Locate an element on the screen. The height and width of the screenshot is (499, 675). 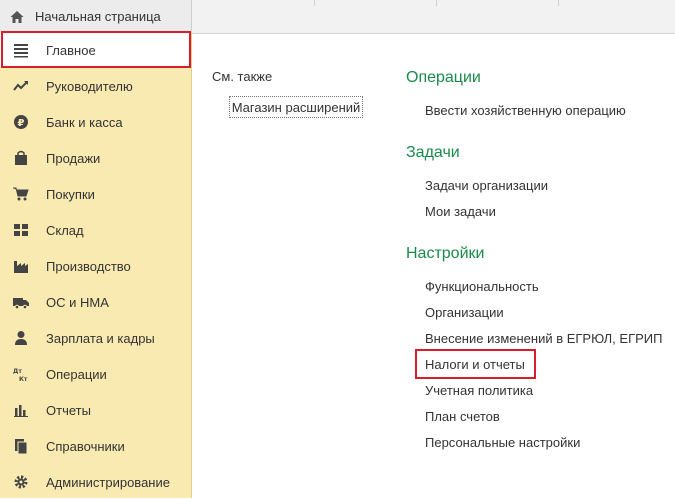
link-organizations: Организации is located at coordinates (464, 312).